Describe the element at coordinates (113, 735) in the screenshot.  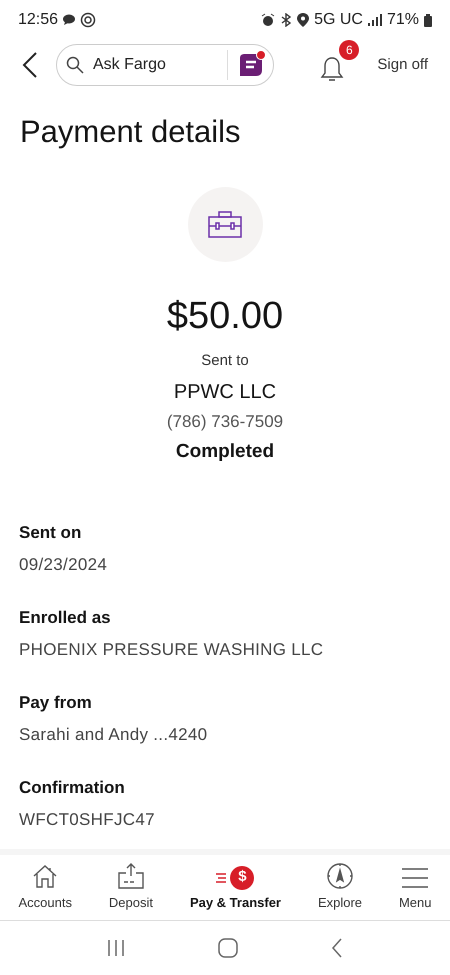
I see `detail-value: Sarahi and Andy ...4240` at that location.